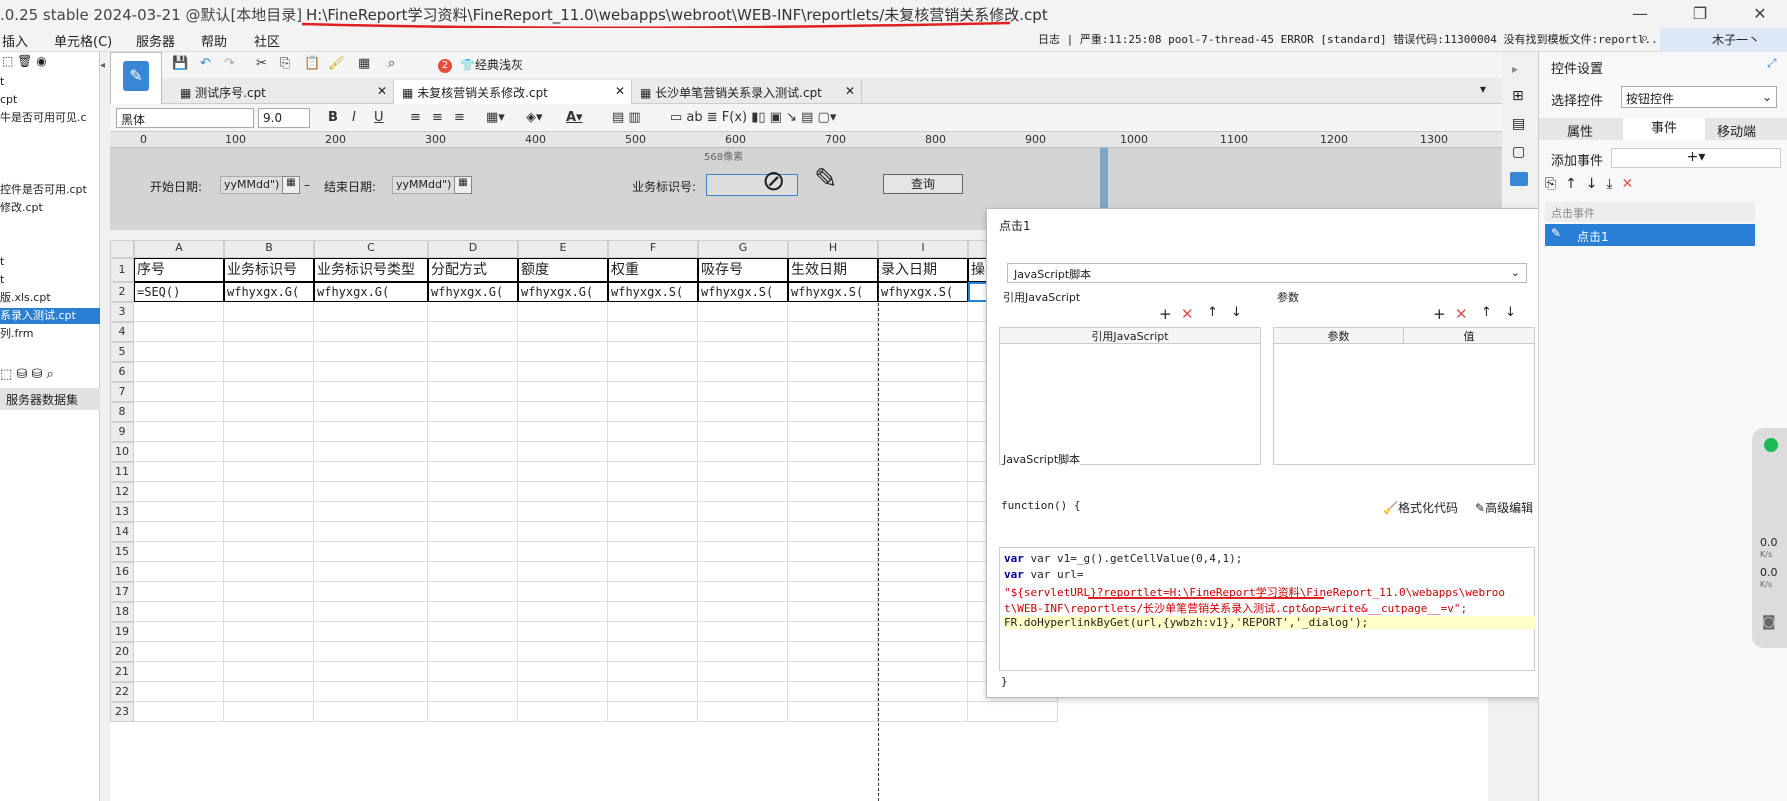 The image size is (1787, 801). Describe the element at coordinates (653, 270) in the screenshot. I see `cell-header: 权重` at that location.